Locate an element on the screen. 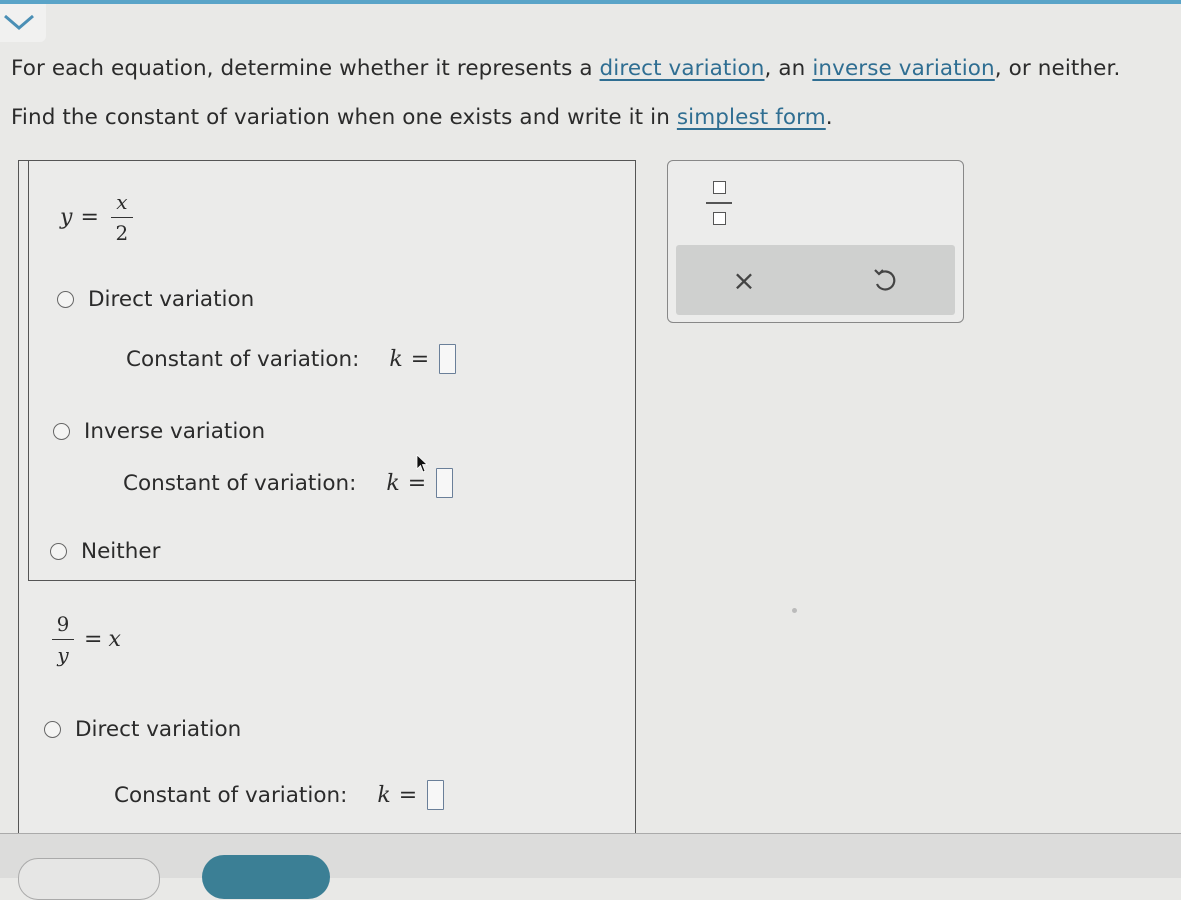  undo-icon is located at coordinates (885, 280).